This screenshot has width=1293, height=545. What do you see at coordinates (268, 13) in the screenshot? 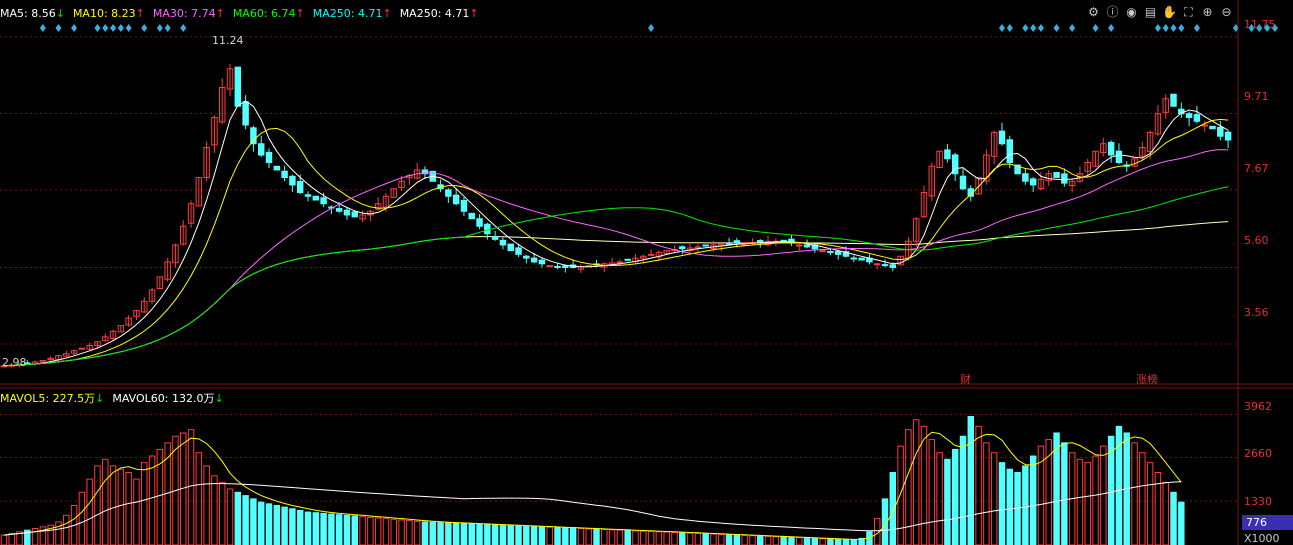
I see `ma-legend-3: MA60: 6.74↑` at bounding box center [268, 13].